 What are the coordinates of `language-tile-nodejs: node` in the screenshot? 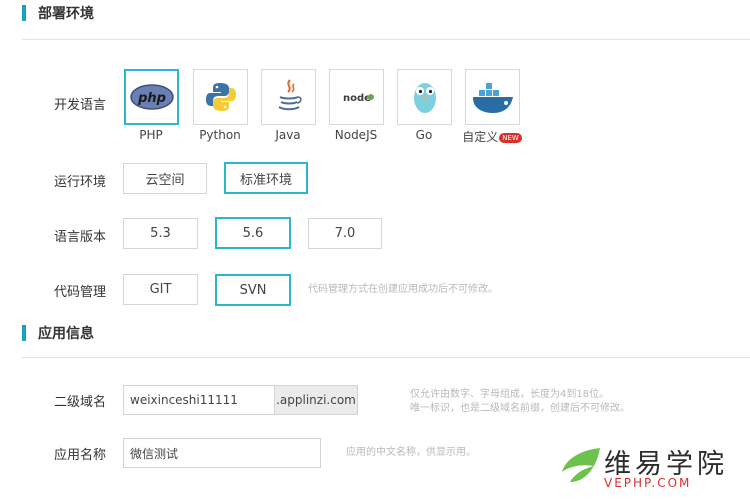 It's located at (356, 97).